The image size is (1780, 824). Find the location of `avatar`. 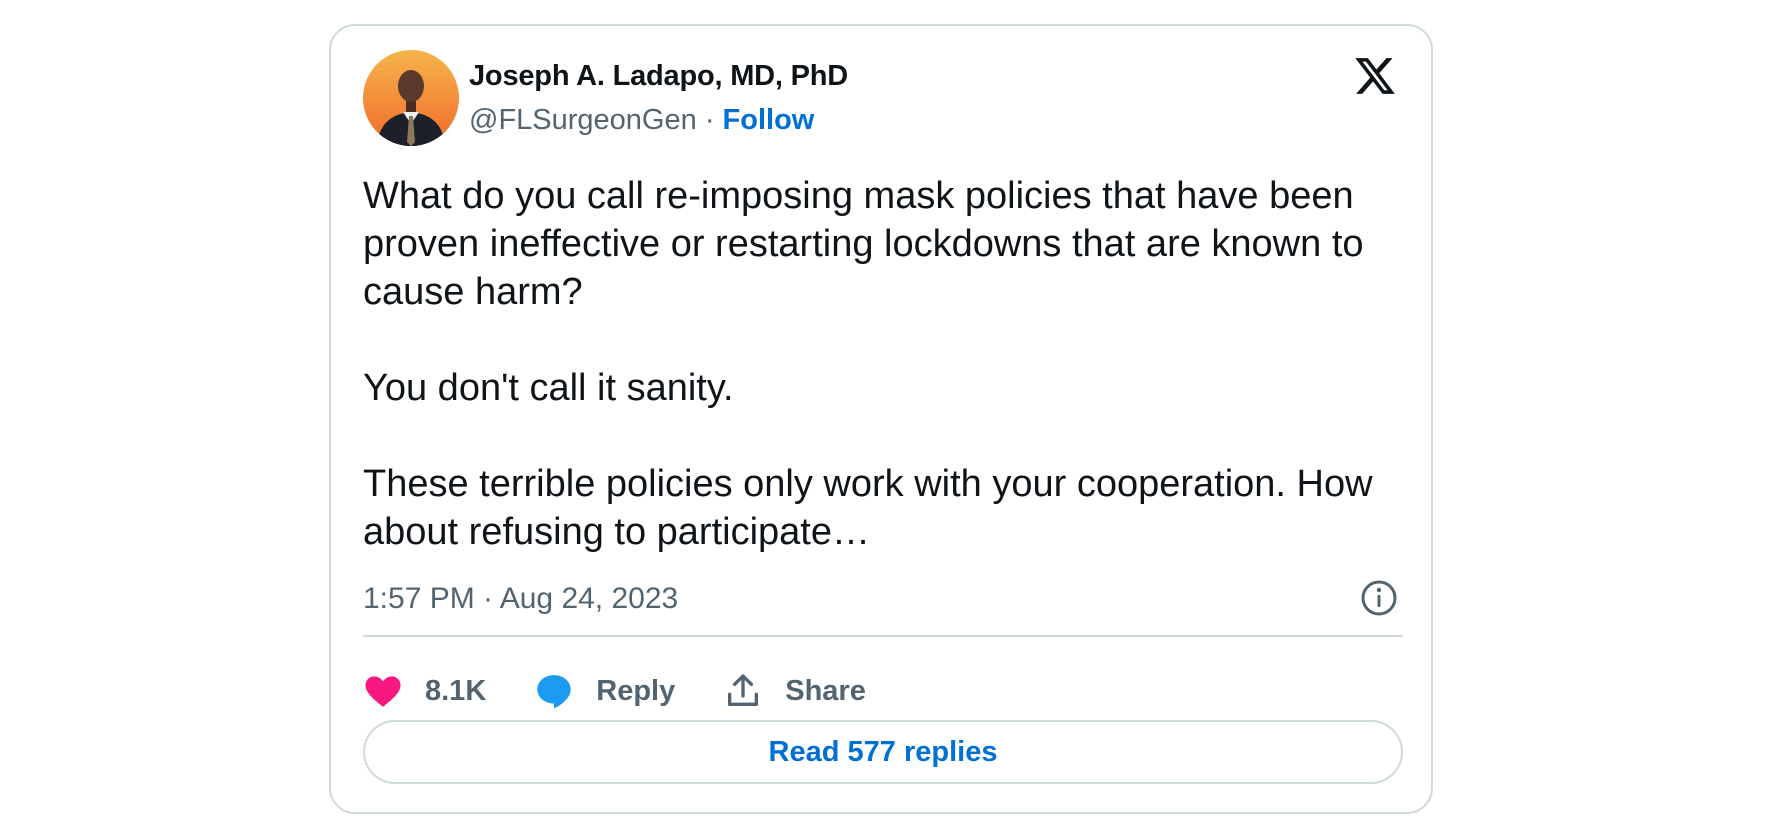

avatar is located at coordinates (411, 98).